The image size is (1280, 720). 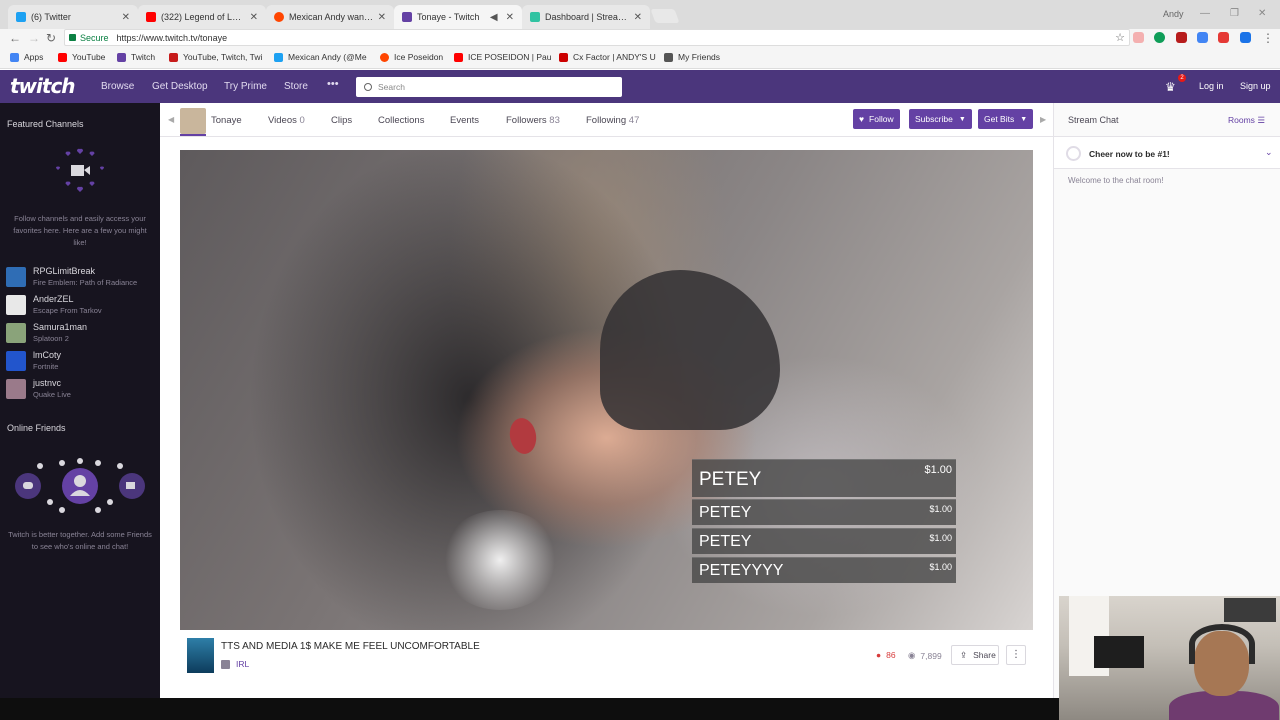 I want to click on url-field: Secure https://www.twitch.tv/tonaye ☆, so click(x=597, y=37).